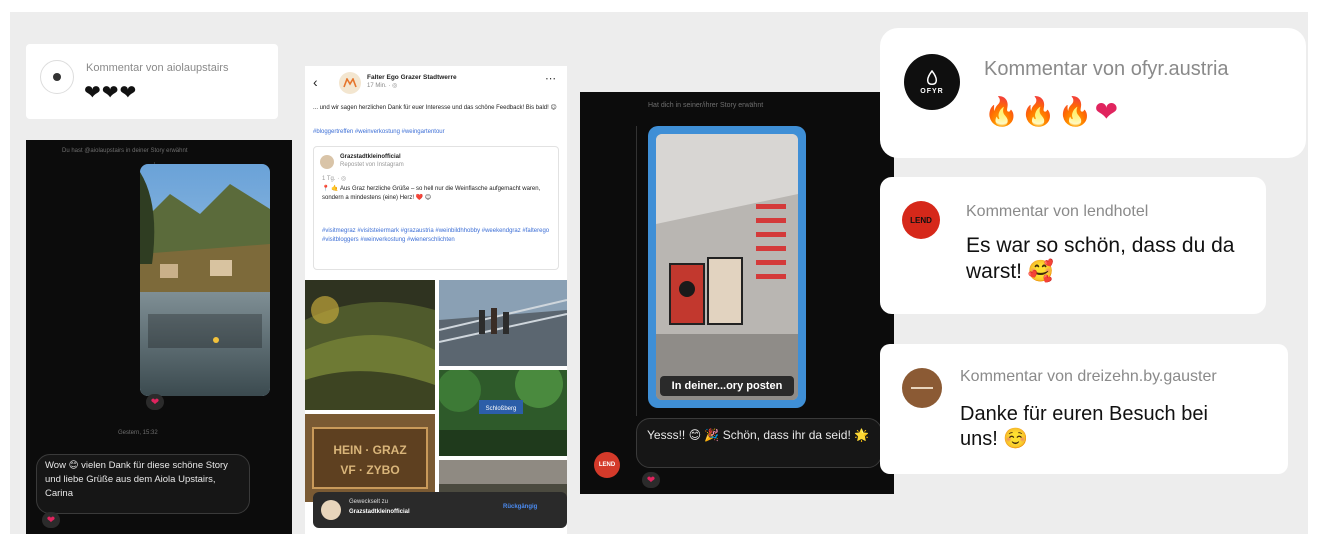  I want to click on gallery-photo, so click(727, 267).